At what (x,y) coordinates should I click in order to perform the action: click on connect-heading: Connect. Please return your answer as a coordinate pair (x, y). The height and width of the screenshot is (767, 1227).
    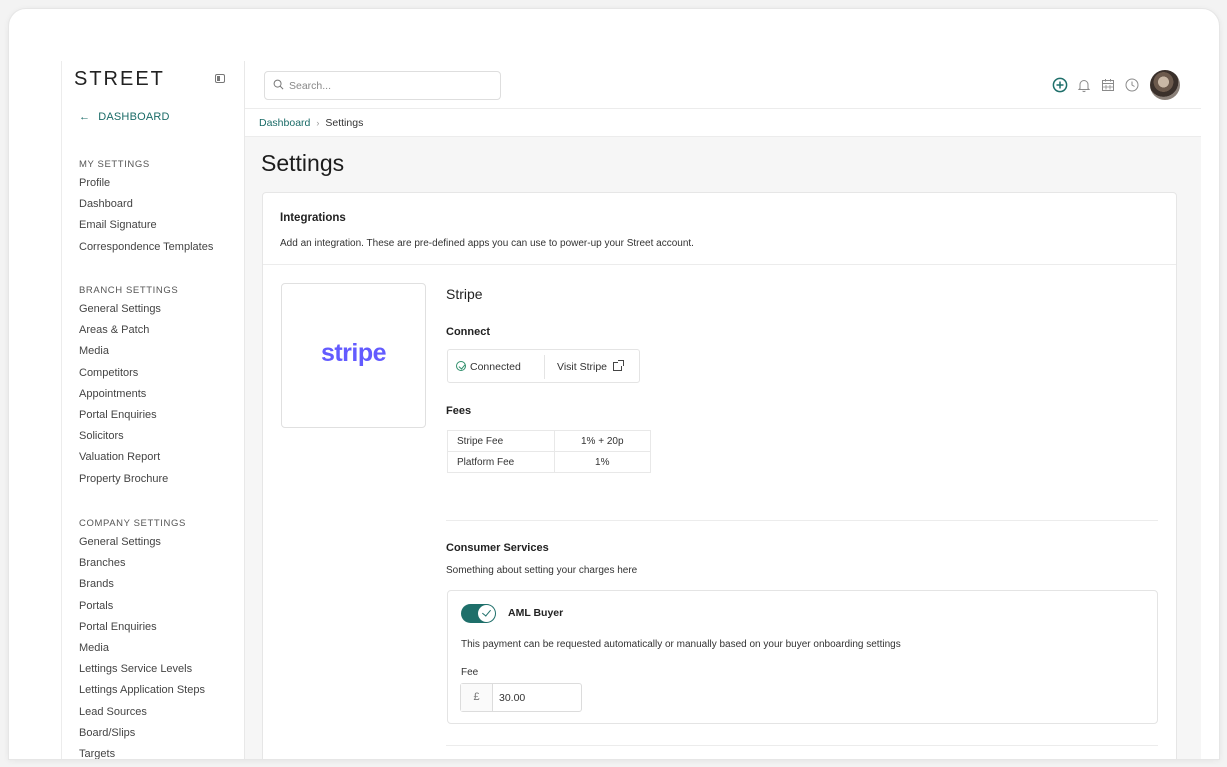
    Looking at the image, I should click on (468, 332).